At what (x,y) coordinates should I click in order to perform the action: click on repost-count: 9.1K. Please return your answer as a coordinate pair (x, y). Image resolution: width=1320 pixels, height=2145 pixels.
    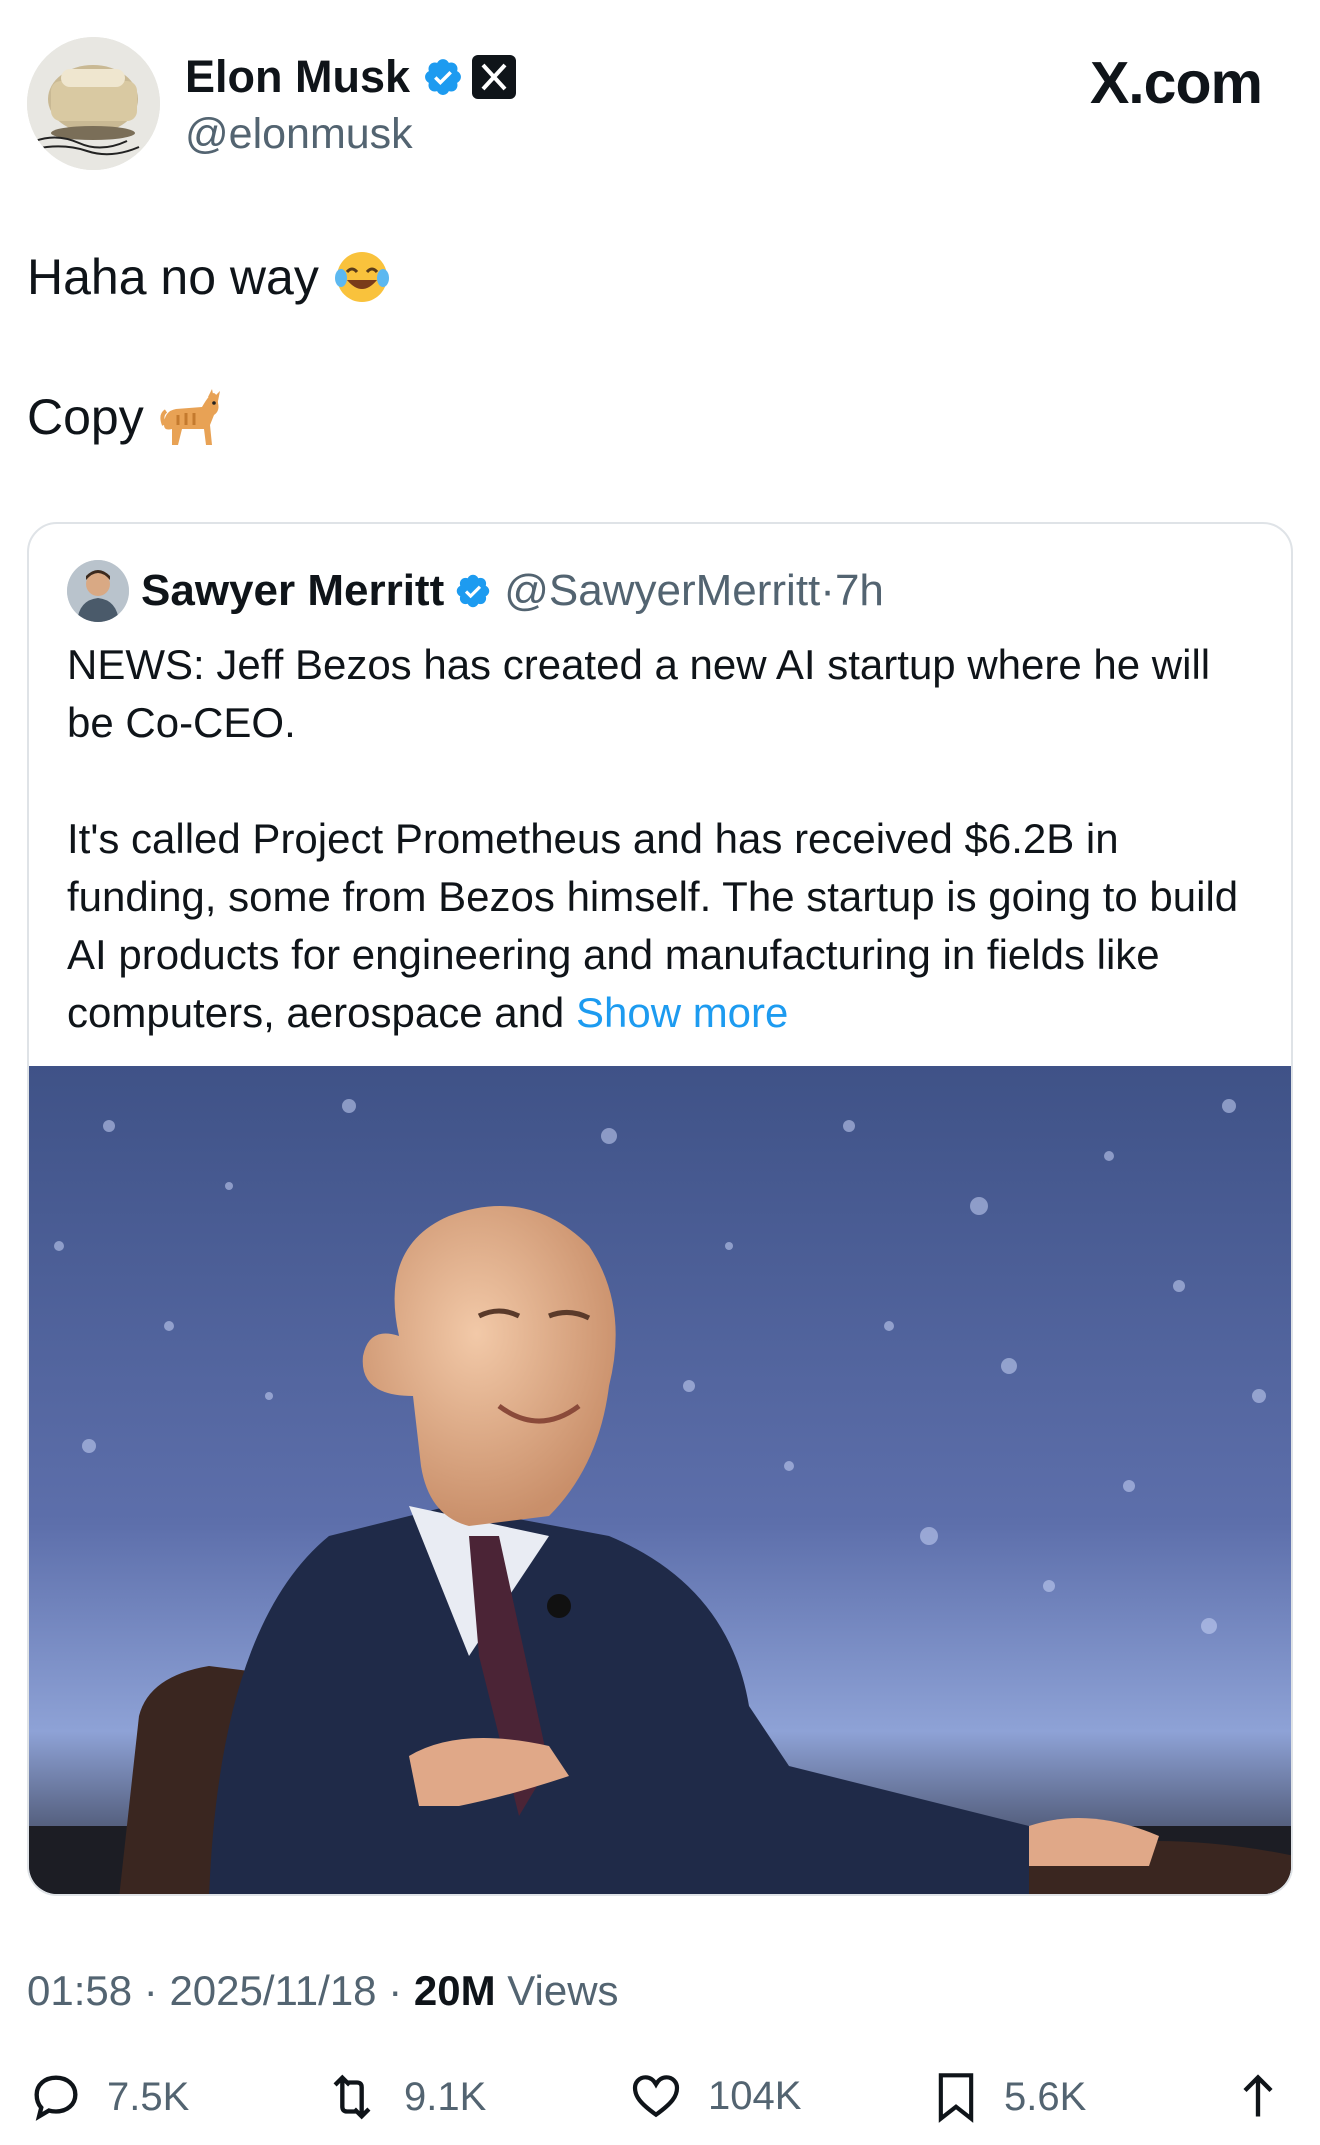
    Looking at the image, I should click on (445, 2097).